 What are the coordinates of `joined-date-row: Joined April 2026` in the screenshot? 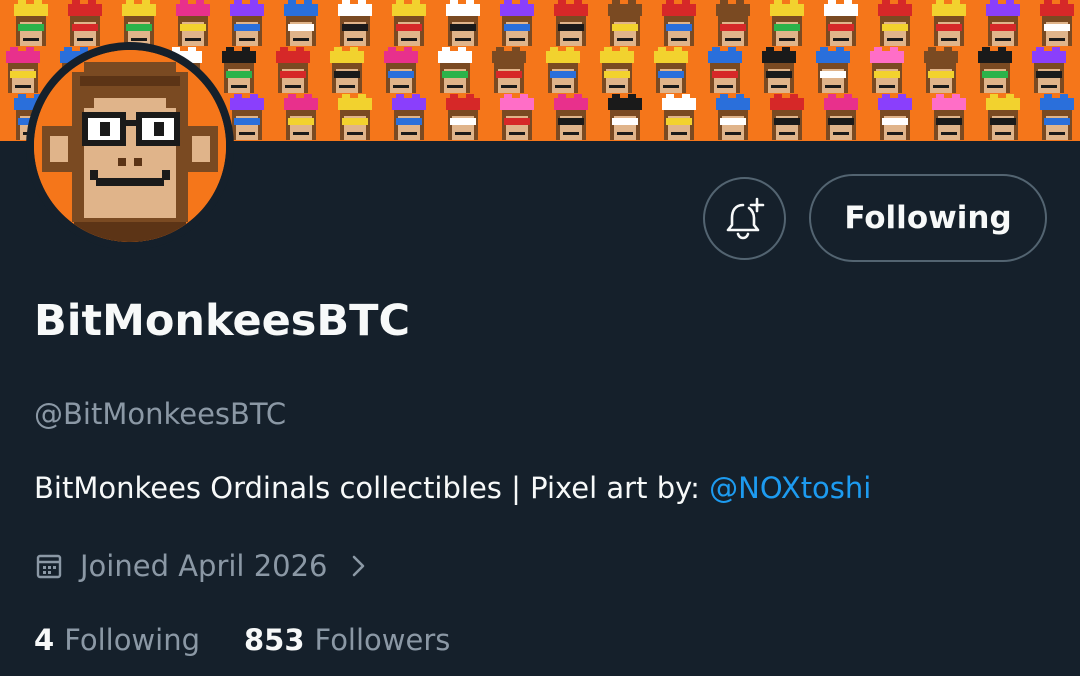 It's located at (202, 566).